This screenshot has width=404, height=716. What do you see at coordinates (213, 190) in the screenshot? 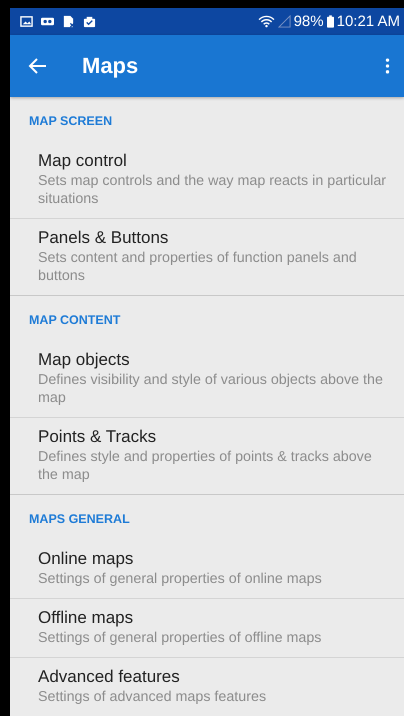
I see `item-summary: Sets map controls and the way map reacts in particular situations` at bounding box center [213, 190].